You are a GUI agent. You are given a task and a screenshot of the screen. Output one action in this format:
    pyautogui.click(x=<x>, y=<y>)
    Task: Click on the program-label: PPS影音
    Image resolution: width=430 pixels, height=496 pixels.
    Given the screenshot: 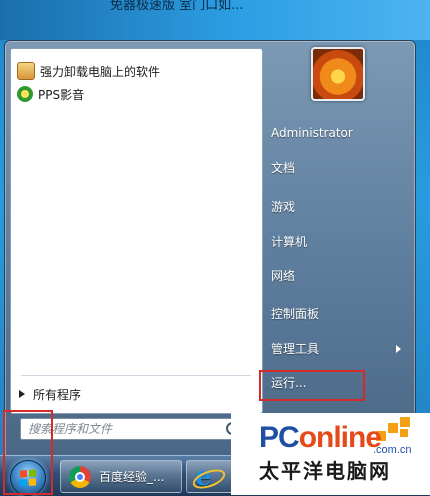 What is the action you would take?
    pyautogui.click(x=61, y=94)
    